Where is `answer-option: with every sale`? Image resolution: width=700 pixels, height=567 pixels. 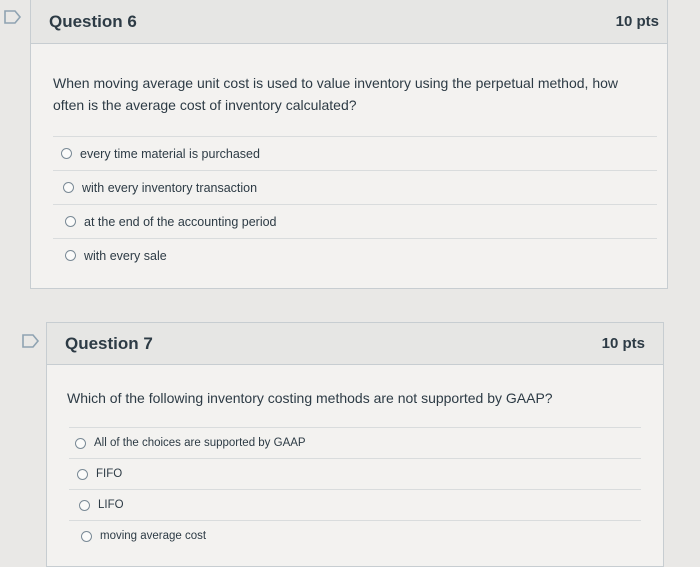
answer-option: with every sale is located at coordinates (355, 255).